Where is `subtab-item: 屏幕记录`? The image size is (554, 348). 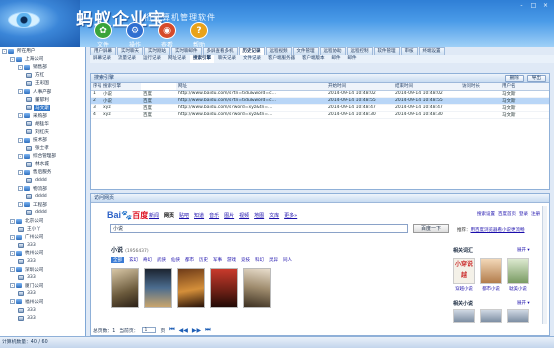 subtab-item: 屏幕记录 is located at coordinates (102, 59).